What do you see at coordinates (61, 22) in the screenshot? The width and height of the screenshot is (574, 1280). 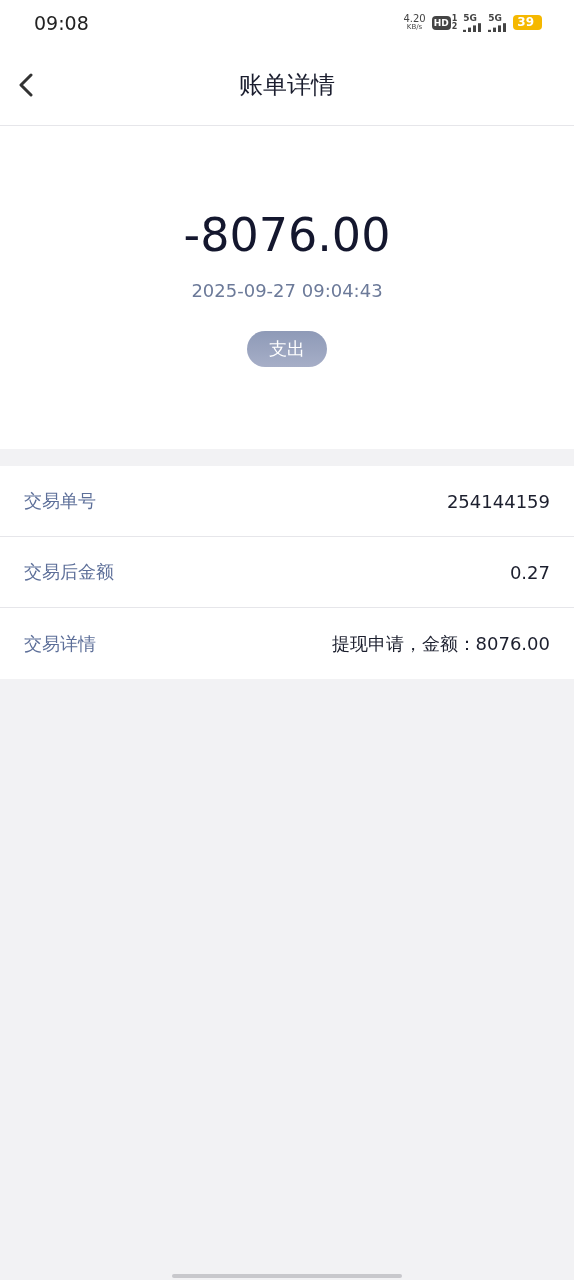 I see `status-time: 09:08` at bounding box center [61, 22].